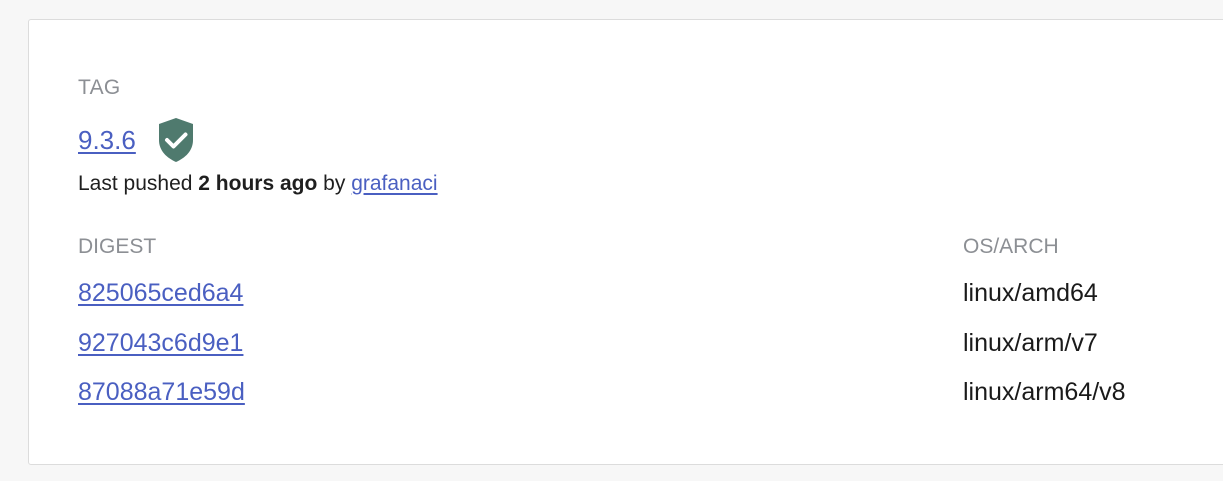  I want to click on pushed-by: by, so click(334, 183).